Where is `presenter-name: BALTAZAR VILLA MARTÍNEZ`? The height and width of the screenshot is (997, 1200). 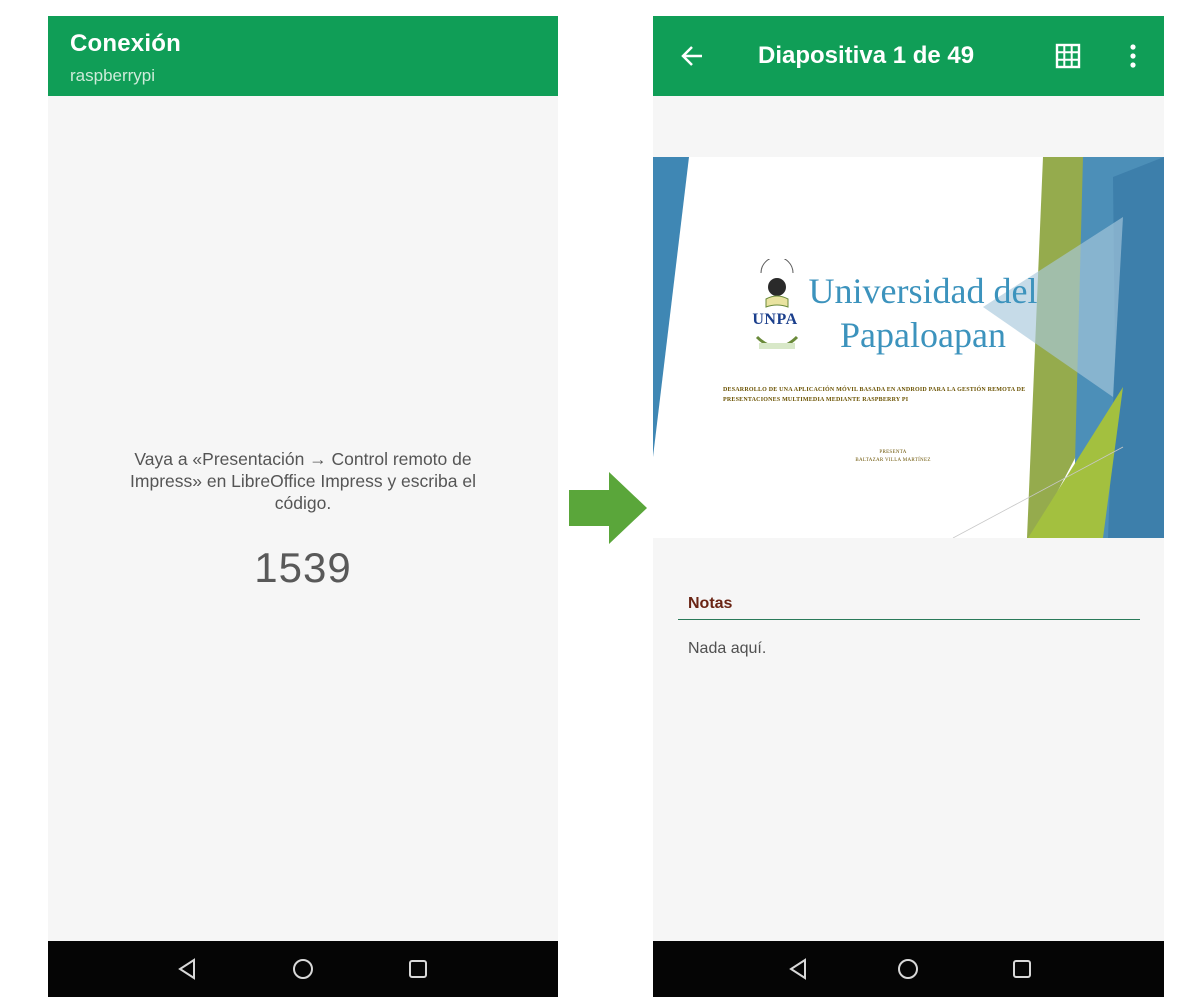 presenter-name: BALTAZAR VILLA MARTÍNEZ is located at coordinates (893, 460).